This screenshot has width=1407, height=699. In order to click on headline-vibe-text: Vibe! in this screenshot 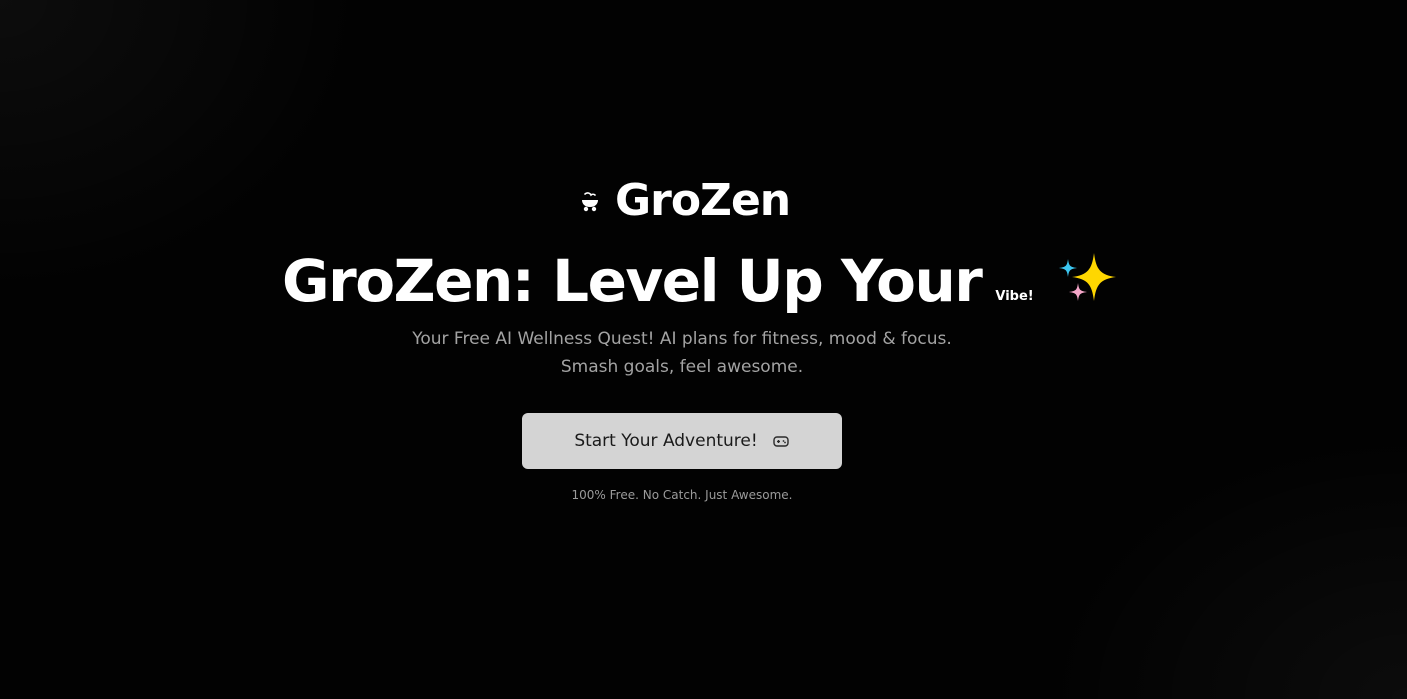, I will do `click(1014, 296)`.